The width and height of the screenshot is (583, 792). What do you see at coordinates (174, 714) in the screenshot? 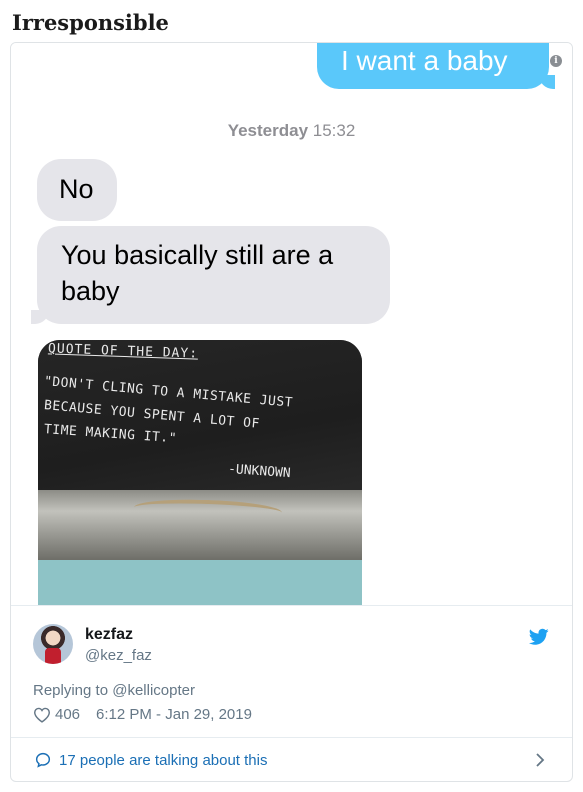
I see `tweet-timestamp: 6:12 PM - Jan 29, 2019` at bounding box center [174, 714].